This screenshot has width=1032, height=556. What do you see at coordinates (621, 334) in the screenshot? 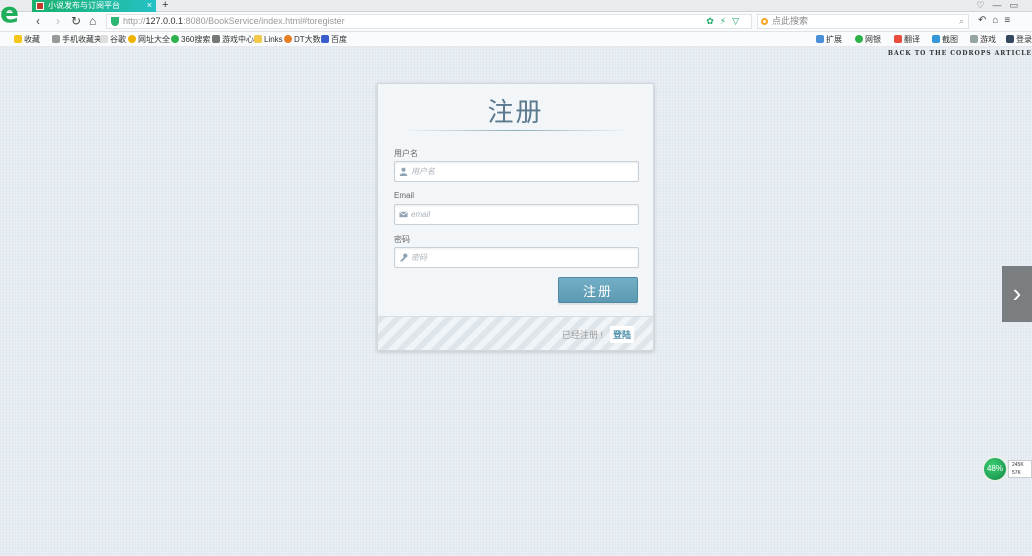
I see `login-link: 登陆` at bounding box center [621, 334].